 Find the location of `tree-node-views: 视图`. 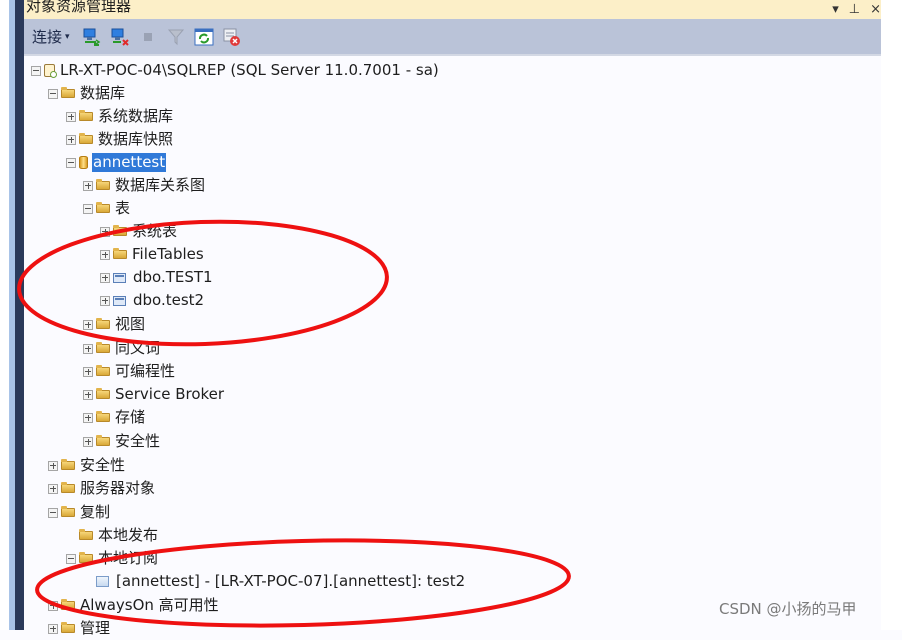

tree-node-views: 视图 is located at coordinates (114, 324).